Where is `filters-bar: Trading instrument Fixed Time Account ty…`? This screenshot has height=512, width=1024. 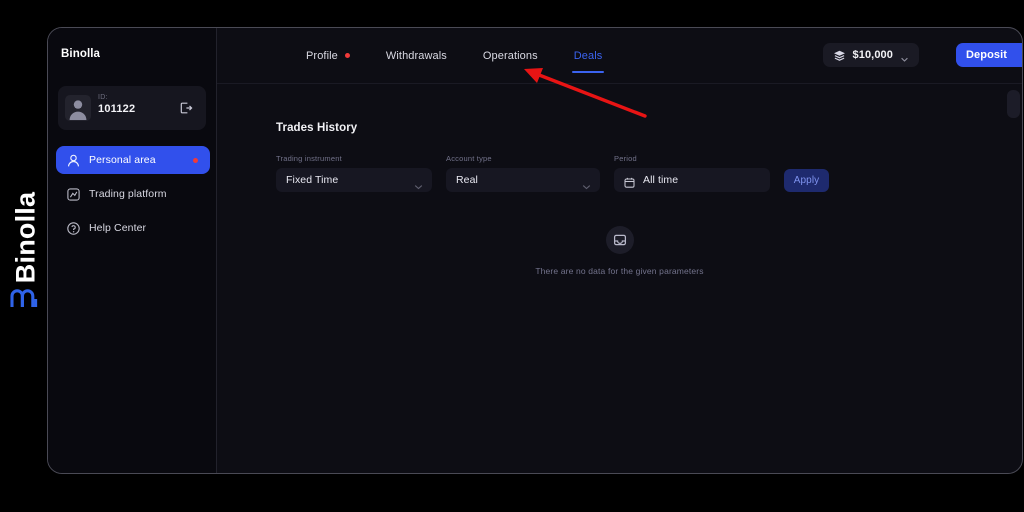 filters-bar: Trading instrument Fixed Time Account ty… is located at coordinates (552, 173).